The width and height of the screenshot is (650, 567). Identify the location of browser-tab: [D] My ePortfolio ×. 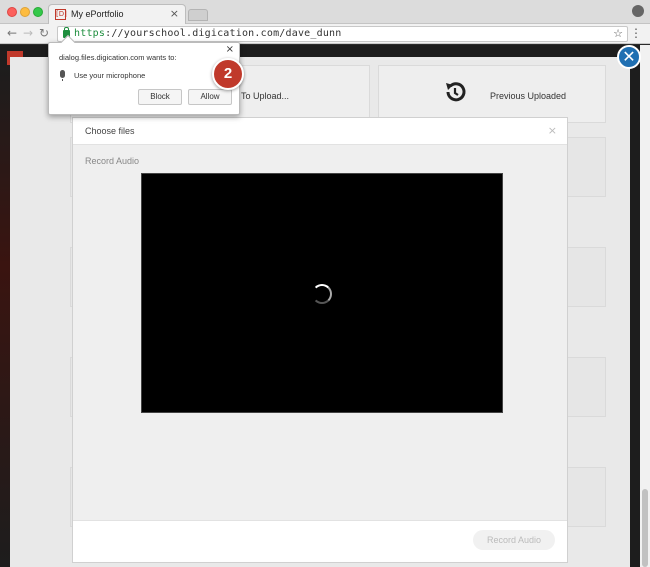
(117, 14).